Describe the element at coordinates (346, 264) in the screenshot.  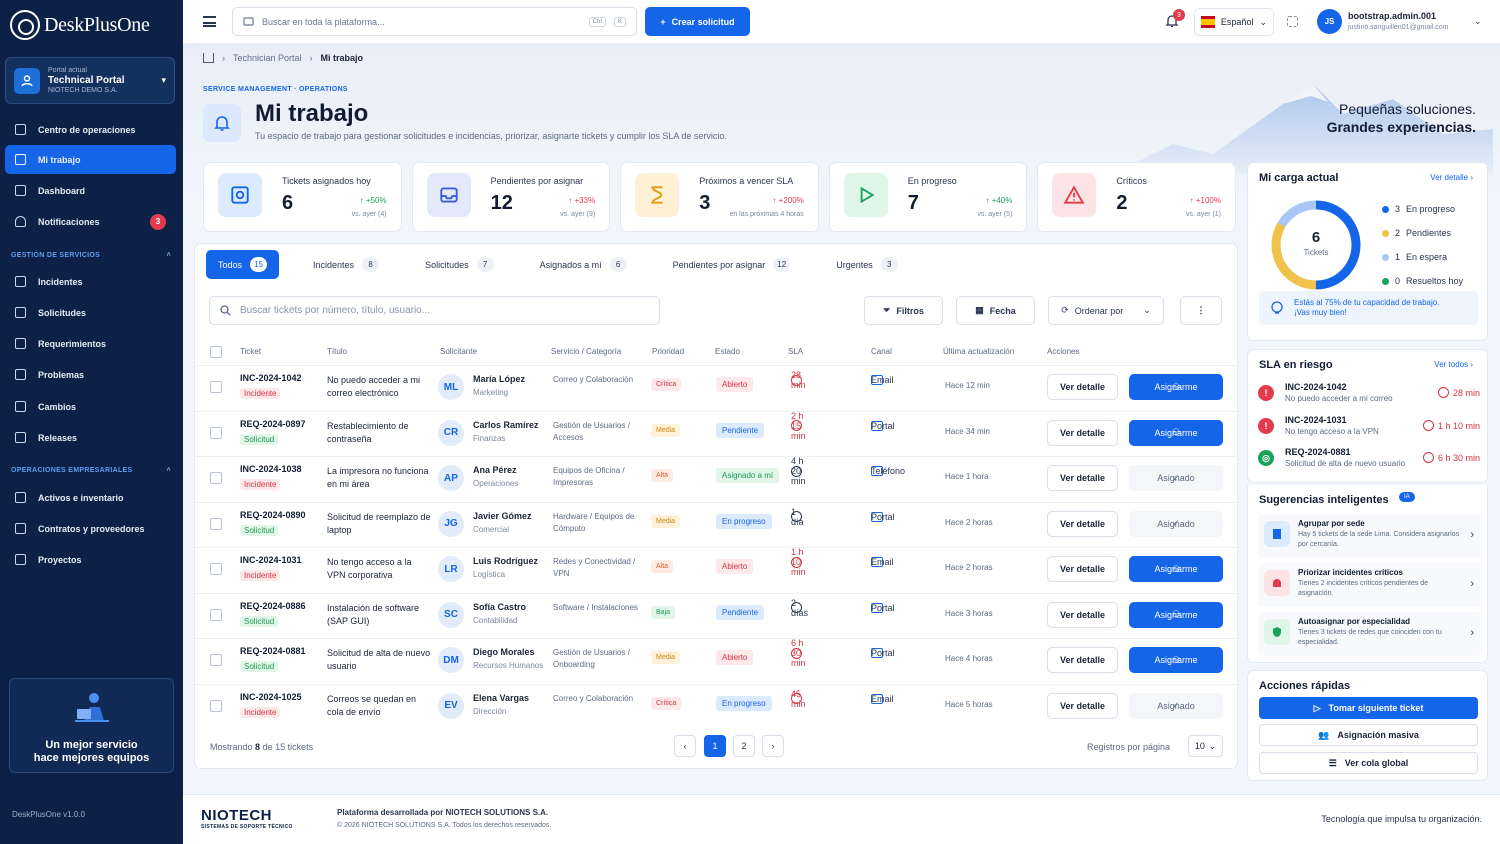
I see `tab-incidentes: Incidentes 8` at that location.